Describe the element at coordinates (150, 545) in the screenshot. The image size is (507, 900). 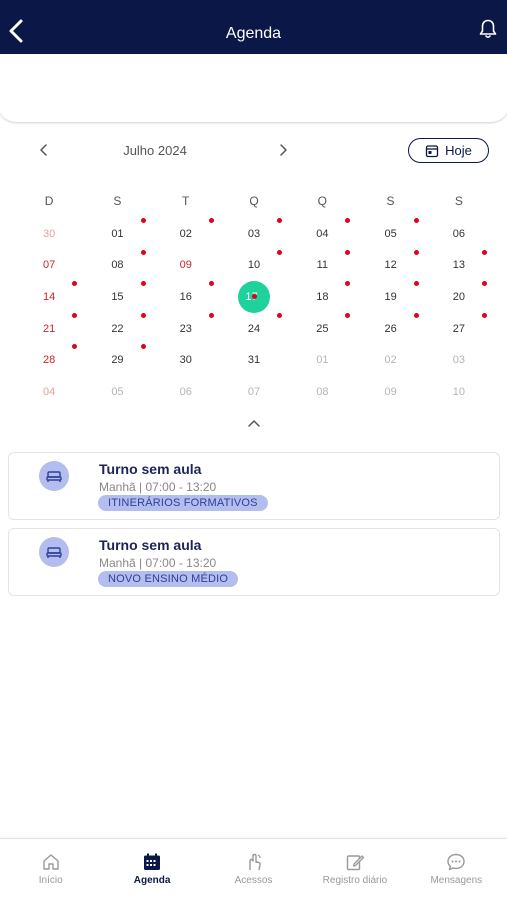
I see `event-title: Turno sem aula` at that location.